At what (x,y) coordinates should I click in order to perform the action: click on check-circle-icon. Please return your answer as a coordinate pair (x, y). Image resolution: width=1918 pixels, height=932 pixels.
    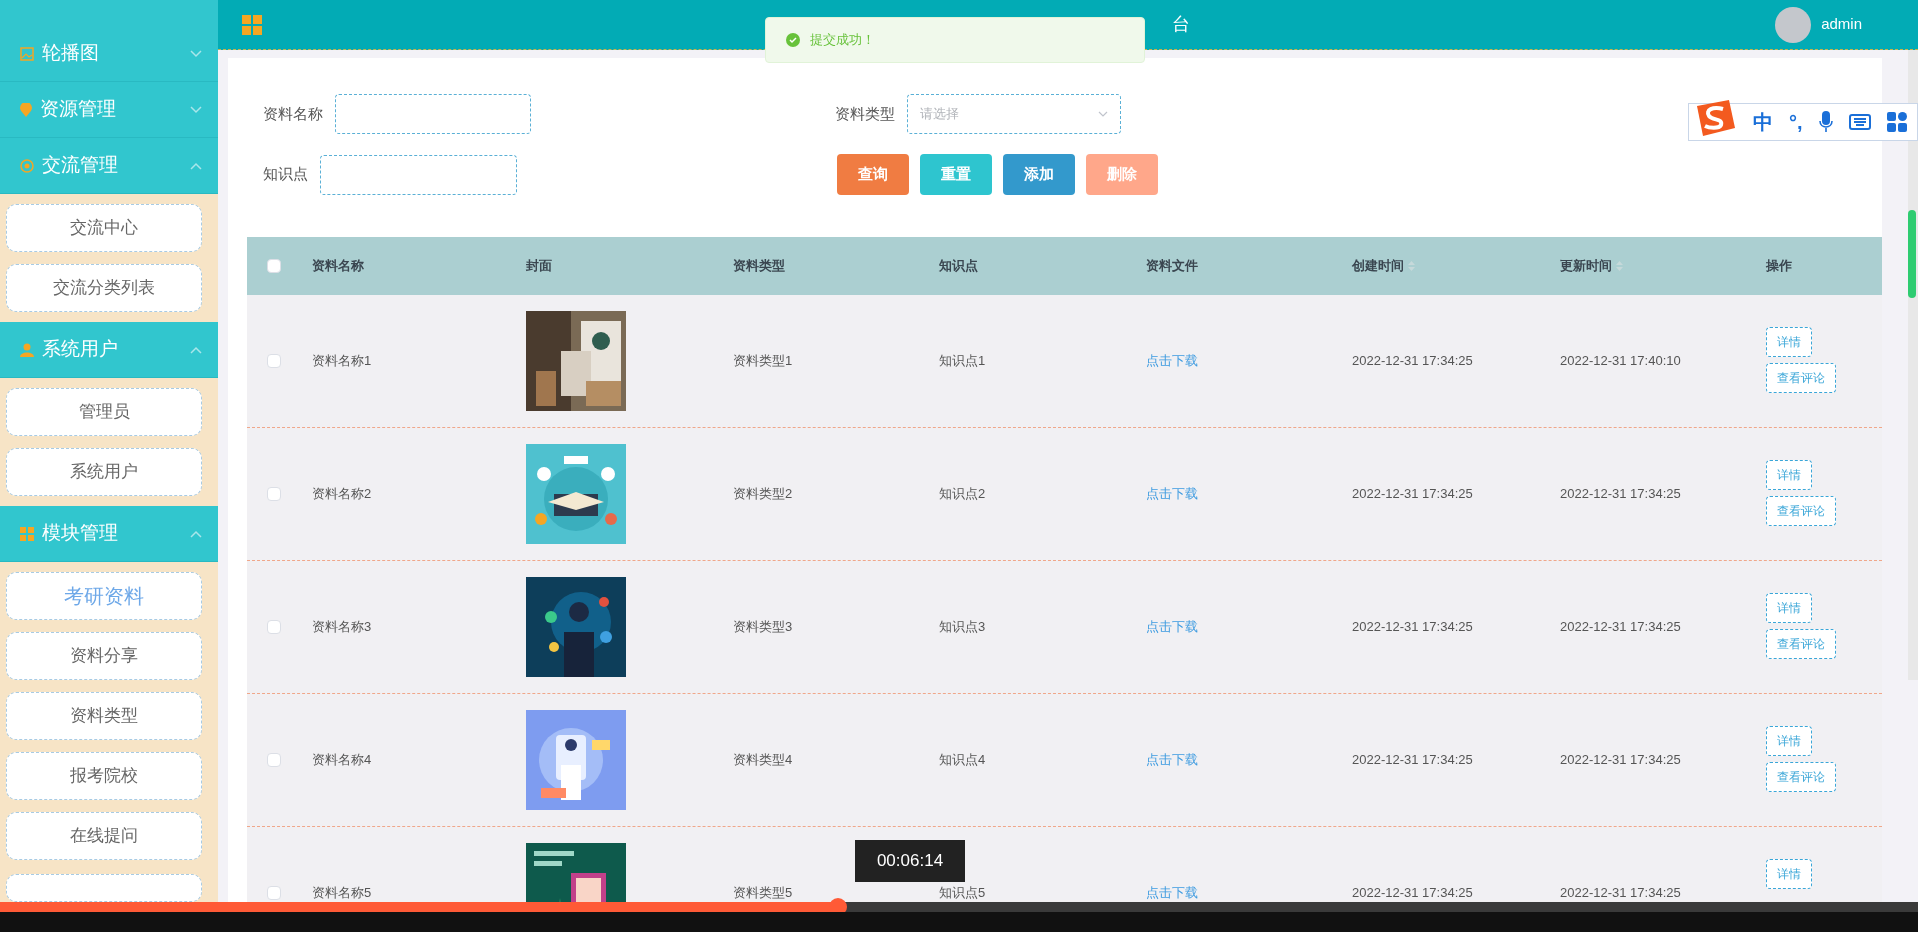
    Looking at the image, I should click on (793, 40).